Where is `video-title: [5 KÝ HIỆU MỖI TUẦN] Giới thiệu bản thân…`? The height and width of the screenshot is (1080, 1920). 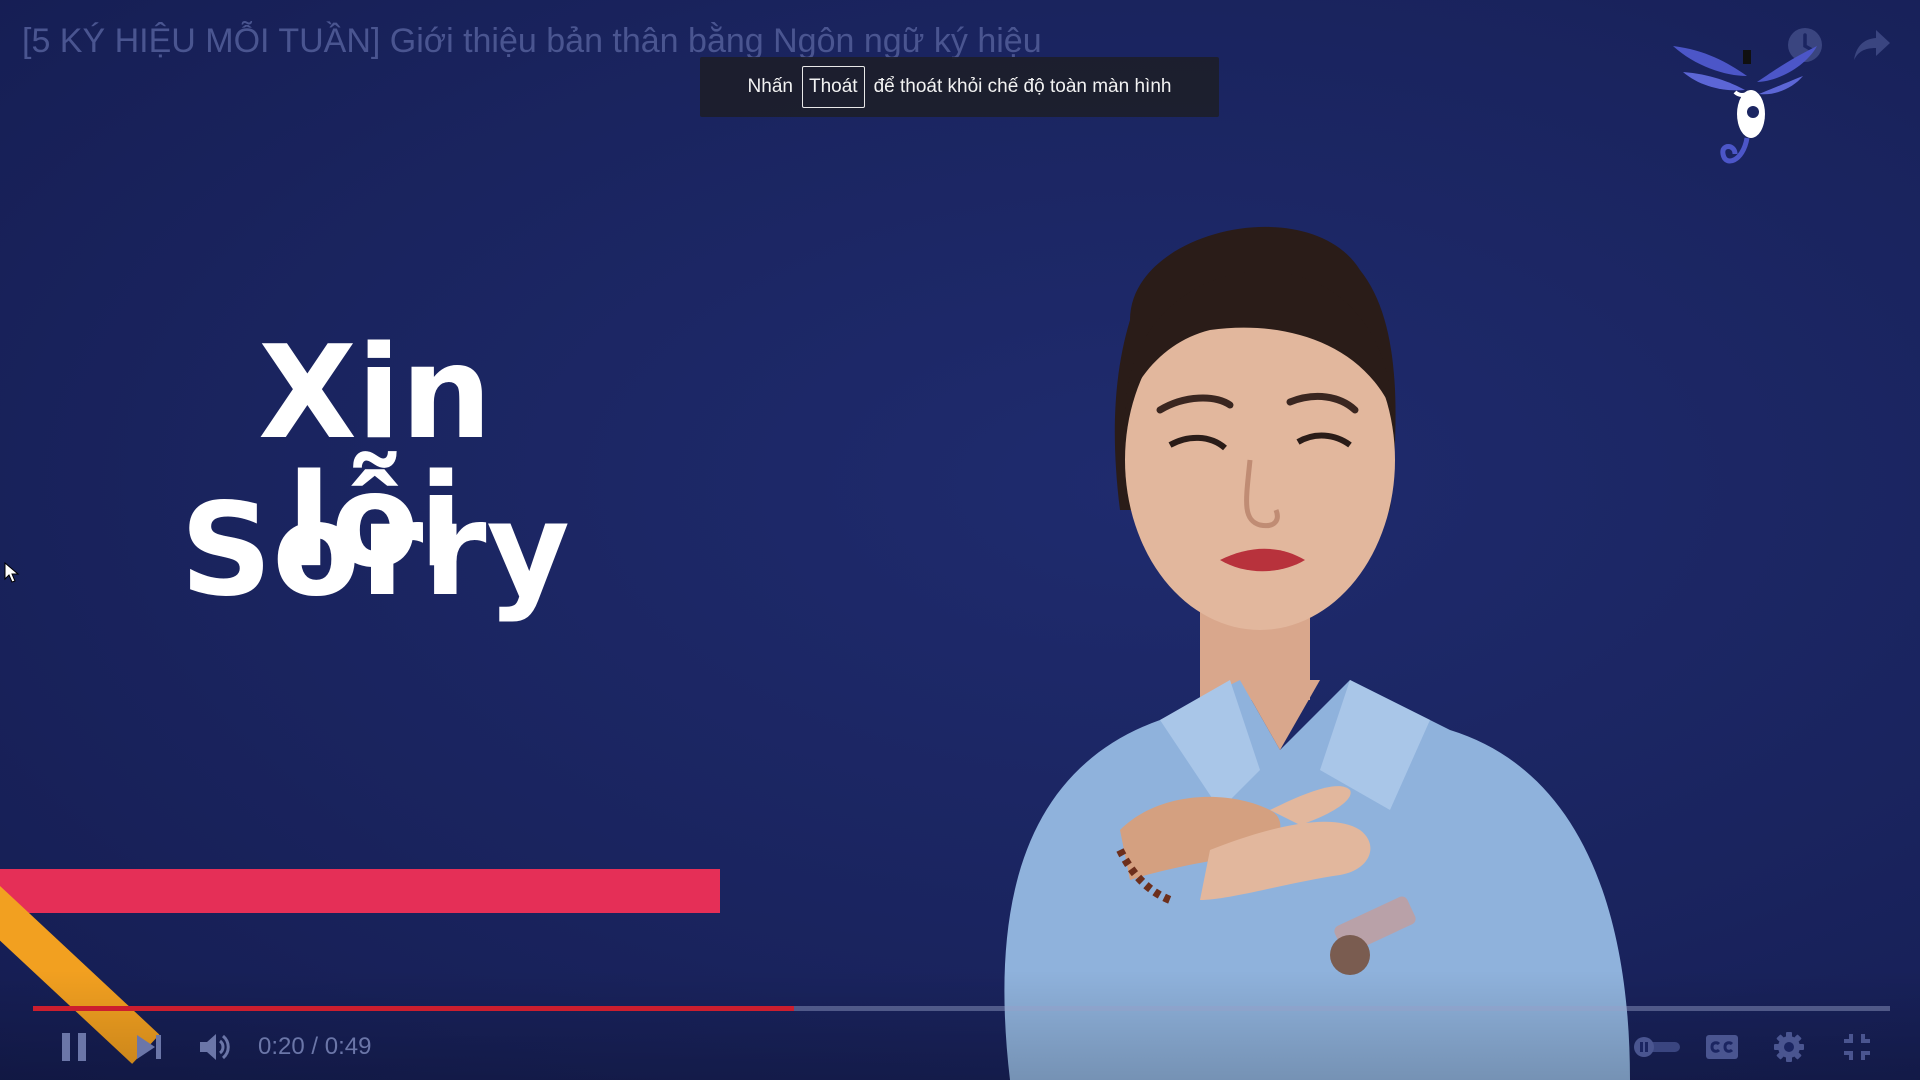 video-title: [5 KÝ HIỆU MỖI TUẦN] Giới thiệu bản thân… is located at coordinates (532, 41).